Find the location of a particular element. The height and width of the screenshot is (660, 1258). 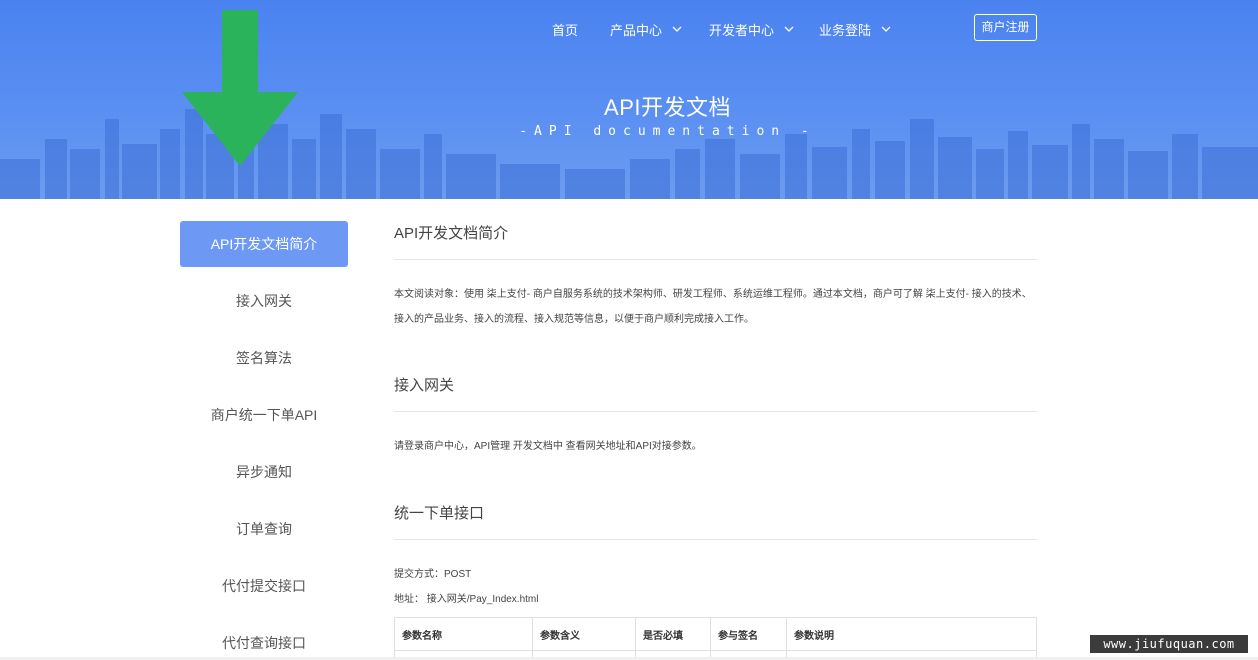

column-header: 参数说明 is located at coordinates (911, 634).